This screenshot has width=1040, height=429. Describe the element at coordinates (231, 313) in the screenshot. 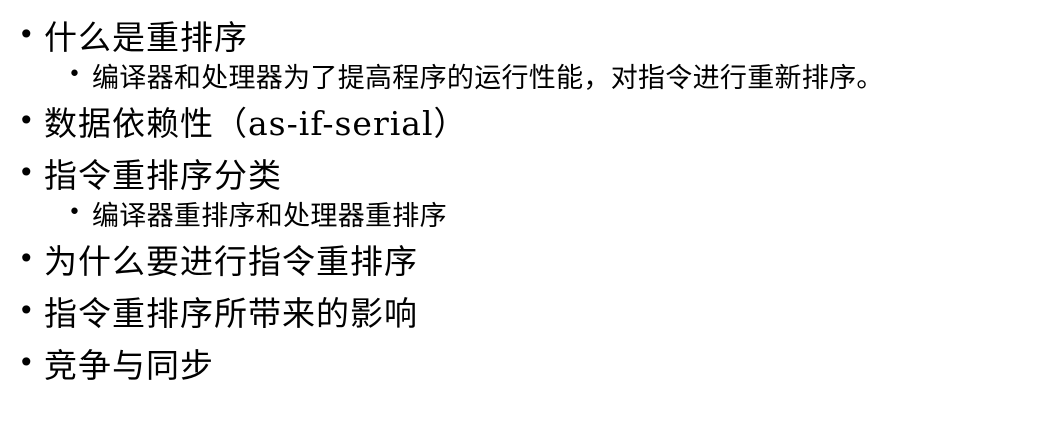

I see `bullet-text: 指令重排序所带来的影响` at that location.